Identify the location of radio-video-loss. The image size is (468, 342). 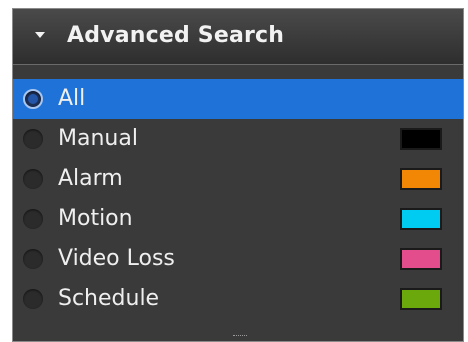
(33, 259).